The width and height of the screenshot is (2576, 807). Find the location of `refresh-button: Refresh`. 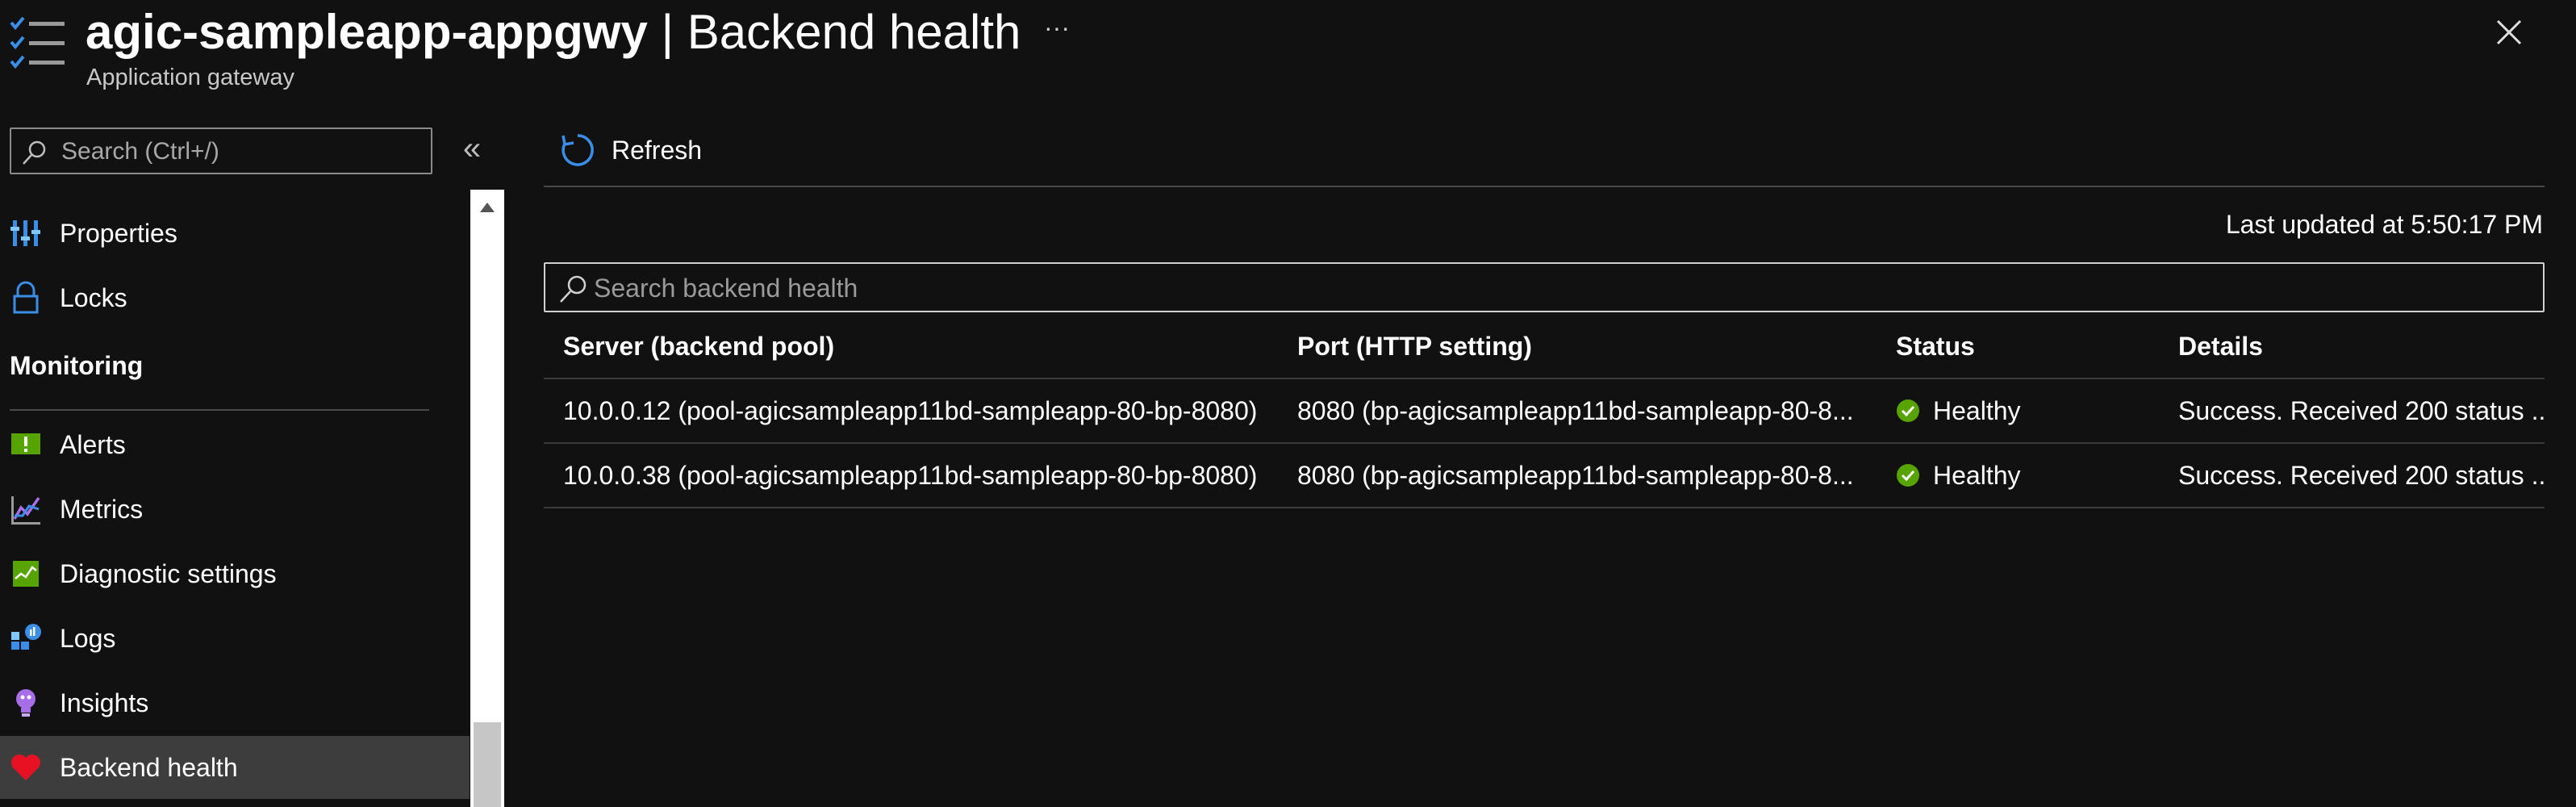

refresh-button: Refresh is located at coordinates (630, 150).